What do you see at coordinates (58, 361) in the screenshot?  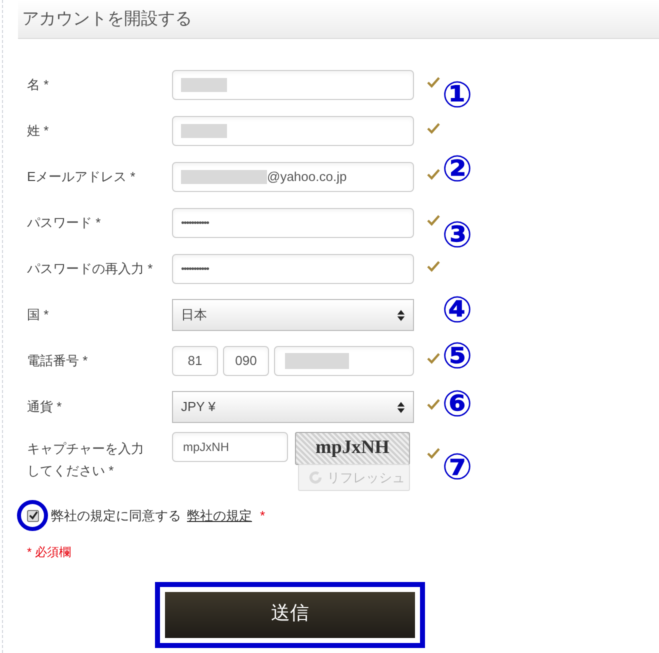 I see `field-label: 電話番号 *` at bounding box center [58, 361].